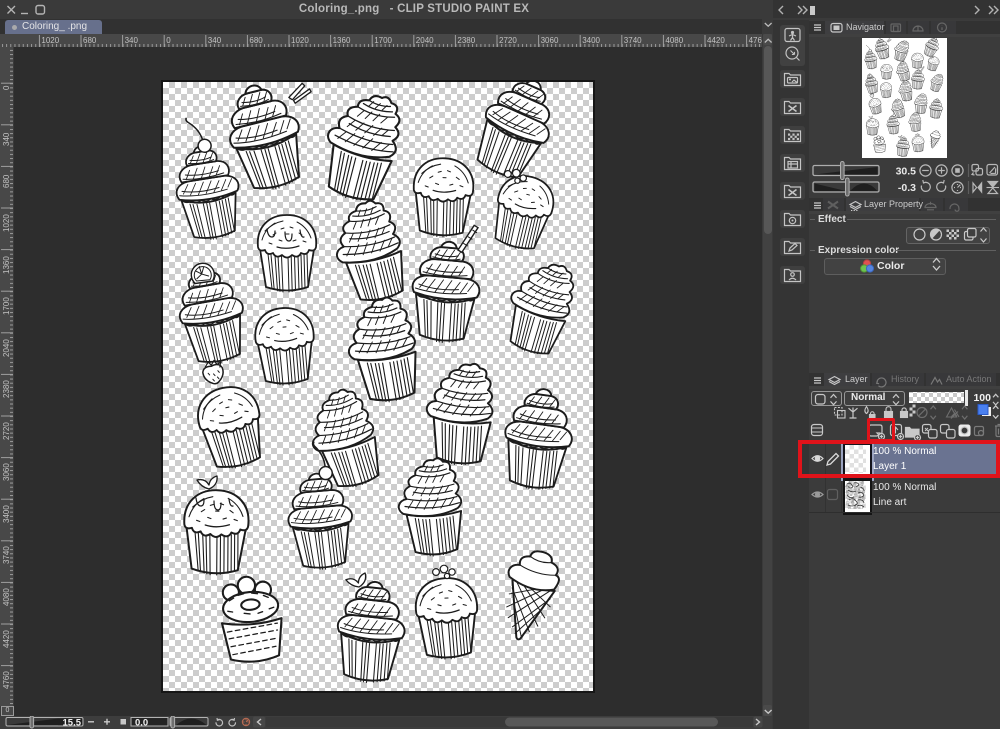 Image resolution: width=1000 pixels, height=729 pixels. Describe the element at coordinates (72, 722) in the screenshot. I see `svg-text: 15.5` at that location.